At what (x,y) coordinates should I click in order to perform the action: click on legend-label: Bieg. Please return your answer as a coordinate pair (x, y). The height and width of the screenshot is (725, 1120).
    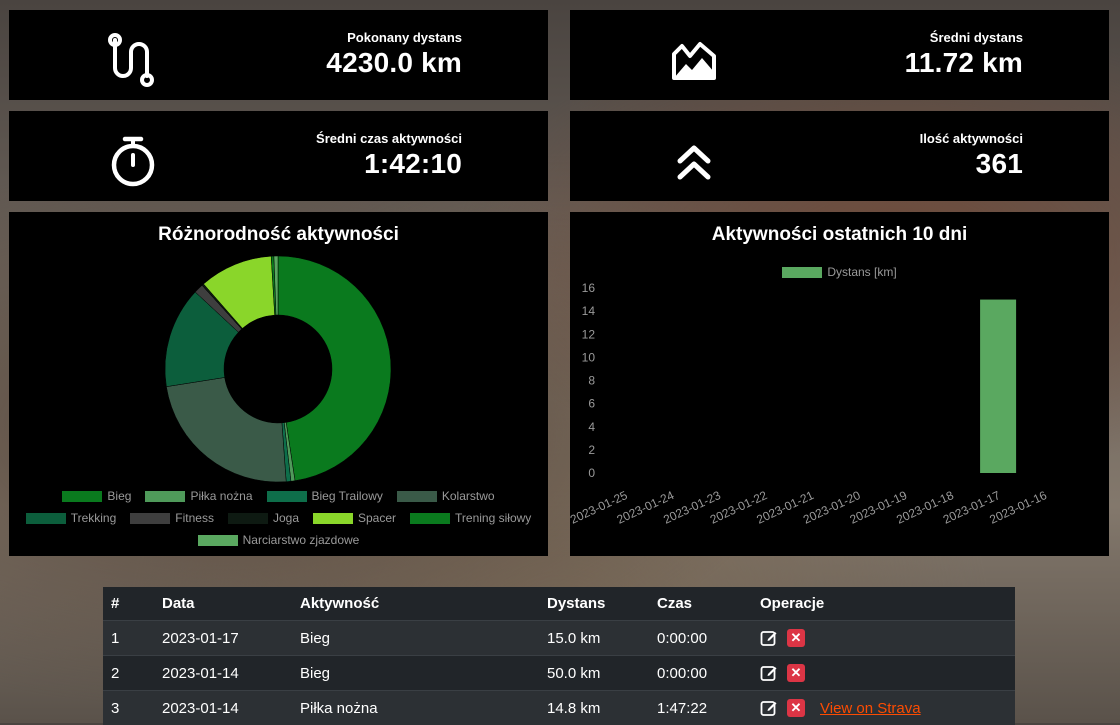
    Looking at the image, I should click on (119, 496).